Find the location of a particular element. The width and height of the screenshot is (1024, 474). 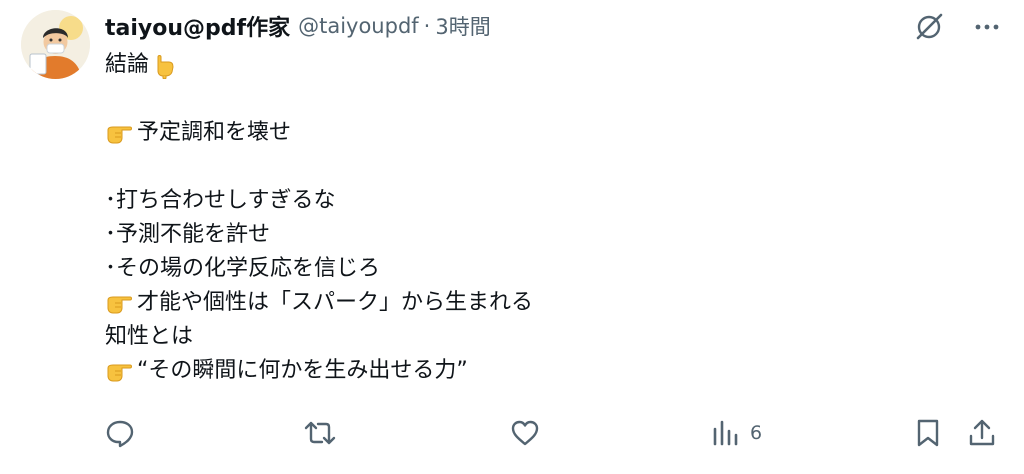

tweet-line: ･予測不能を許せ is located at coordinates (545, 235).